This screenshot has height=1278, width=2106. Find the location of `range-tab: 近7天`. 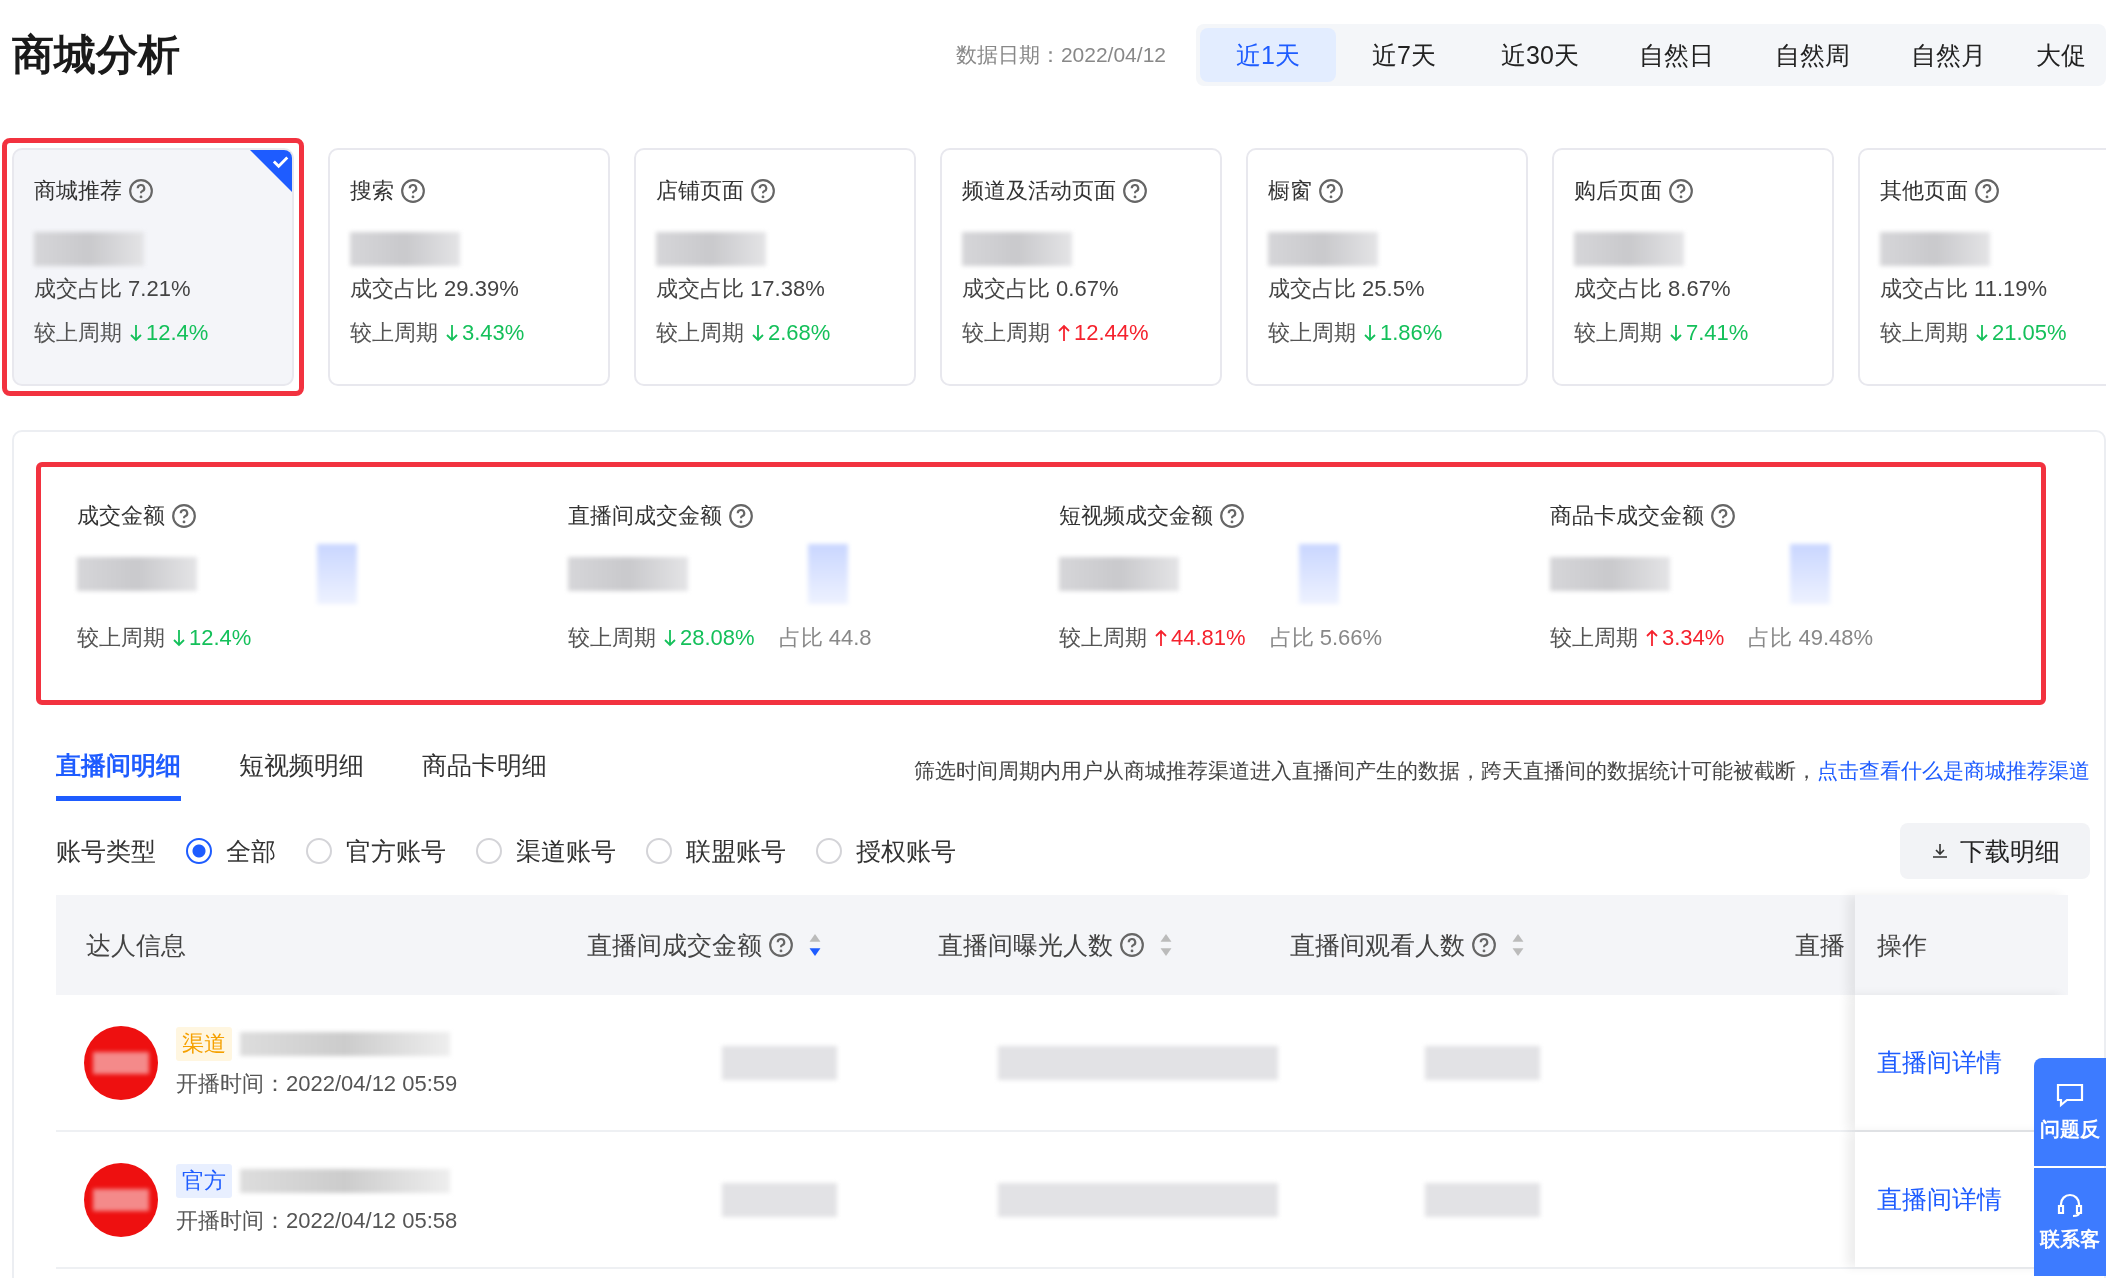

range-tab: 近7天 is located at coordinates (1404, 55).